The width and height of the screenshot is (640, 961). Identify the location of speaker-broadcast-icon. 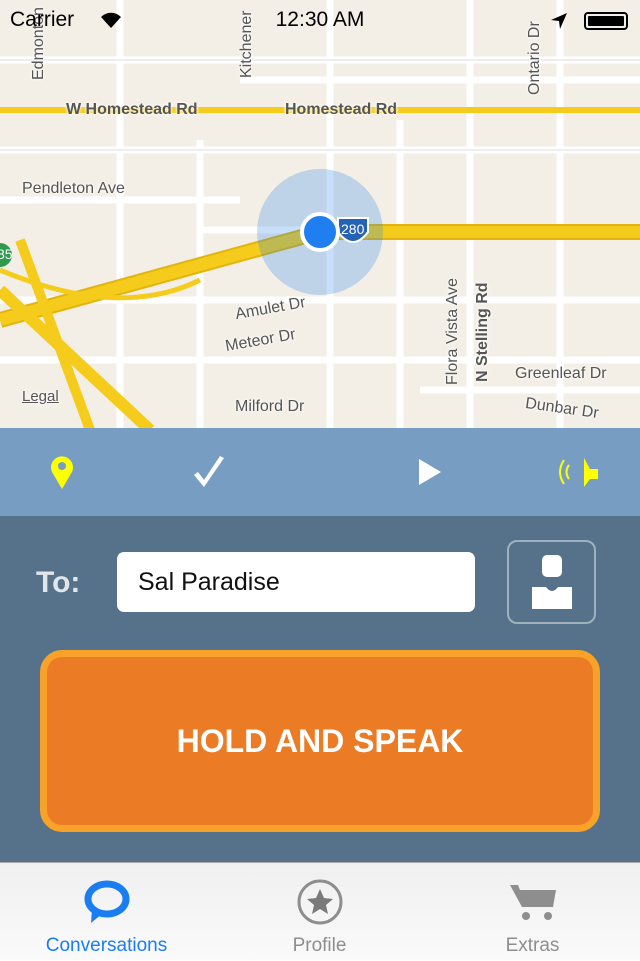
(578, 472).